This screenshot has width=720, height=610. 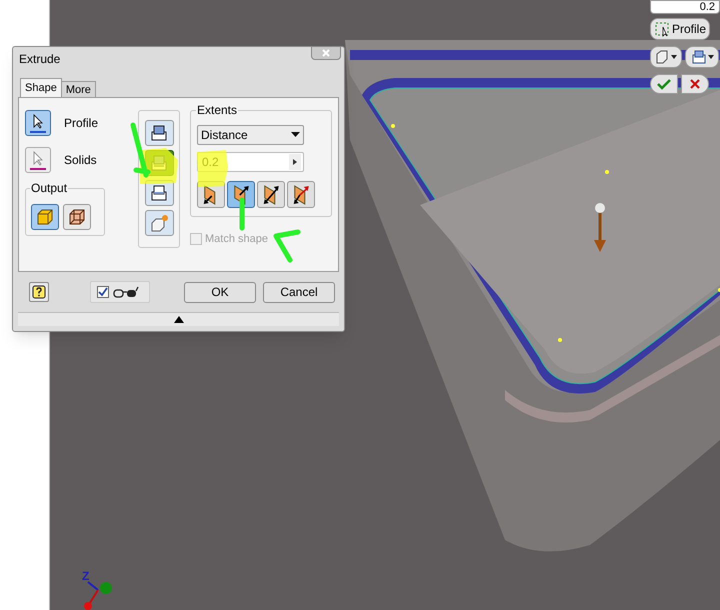 I want to click on glasses-icon, so click(x=126, y=292).